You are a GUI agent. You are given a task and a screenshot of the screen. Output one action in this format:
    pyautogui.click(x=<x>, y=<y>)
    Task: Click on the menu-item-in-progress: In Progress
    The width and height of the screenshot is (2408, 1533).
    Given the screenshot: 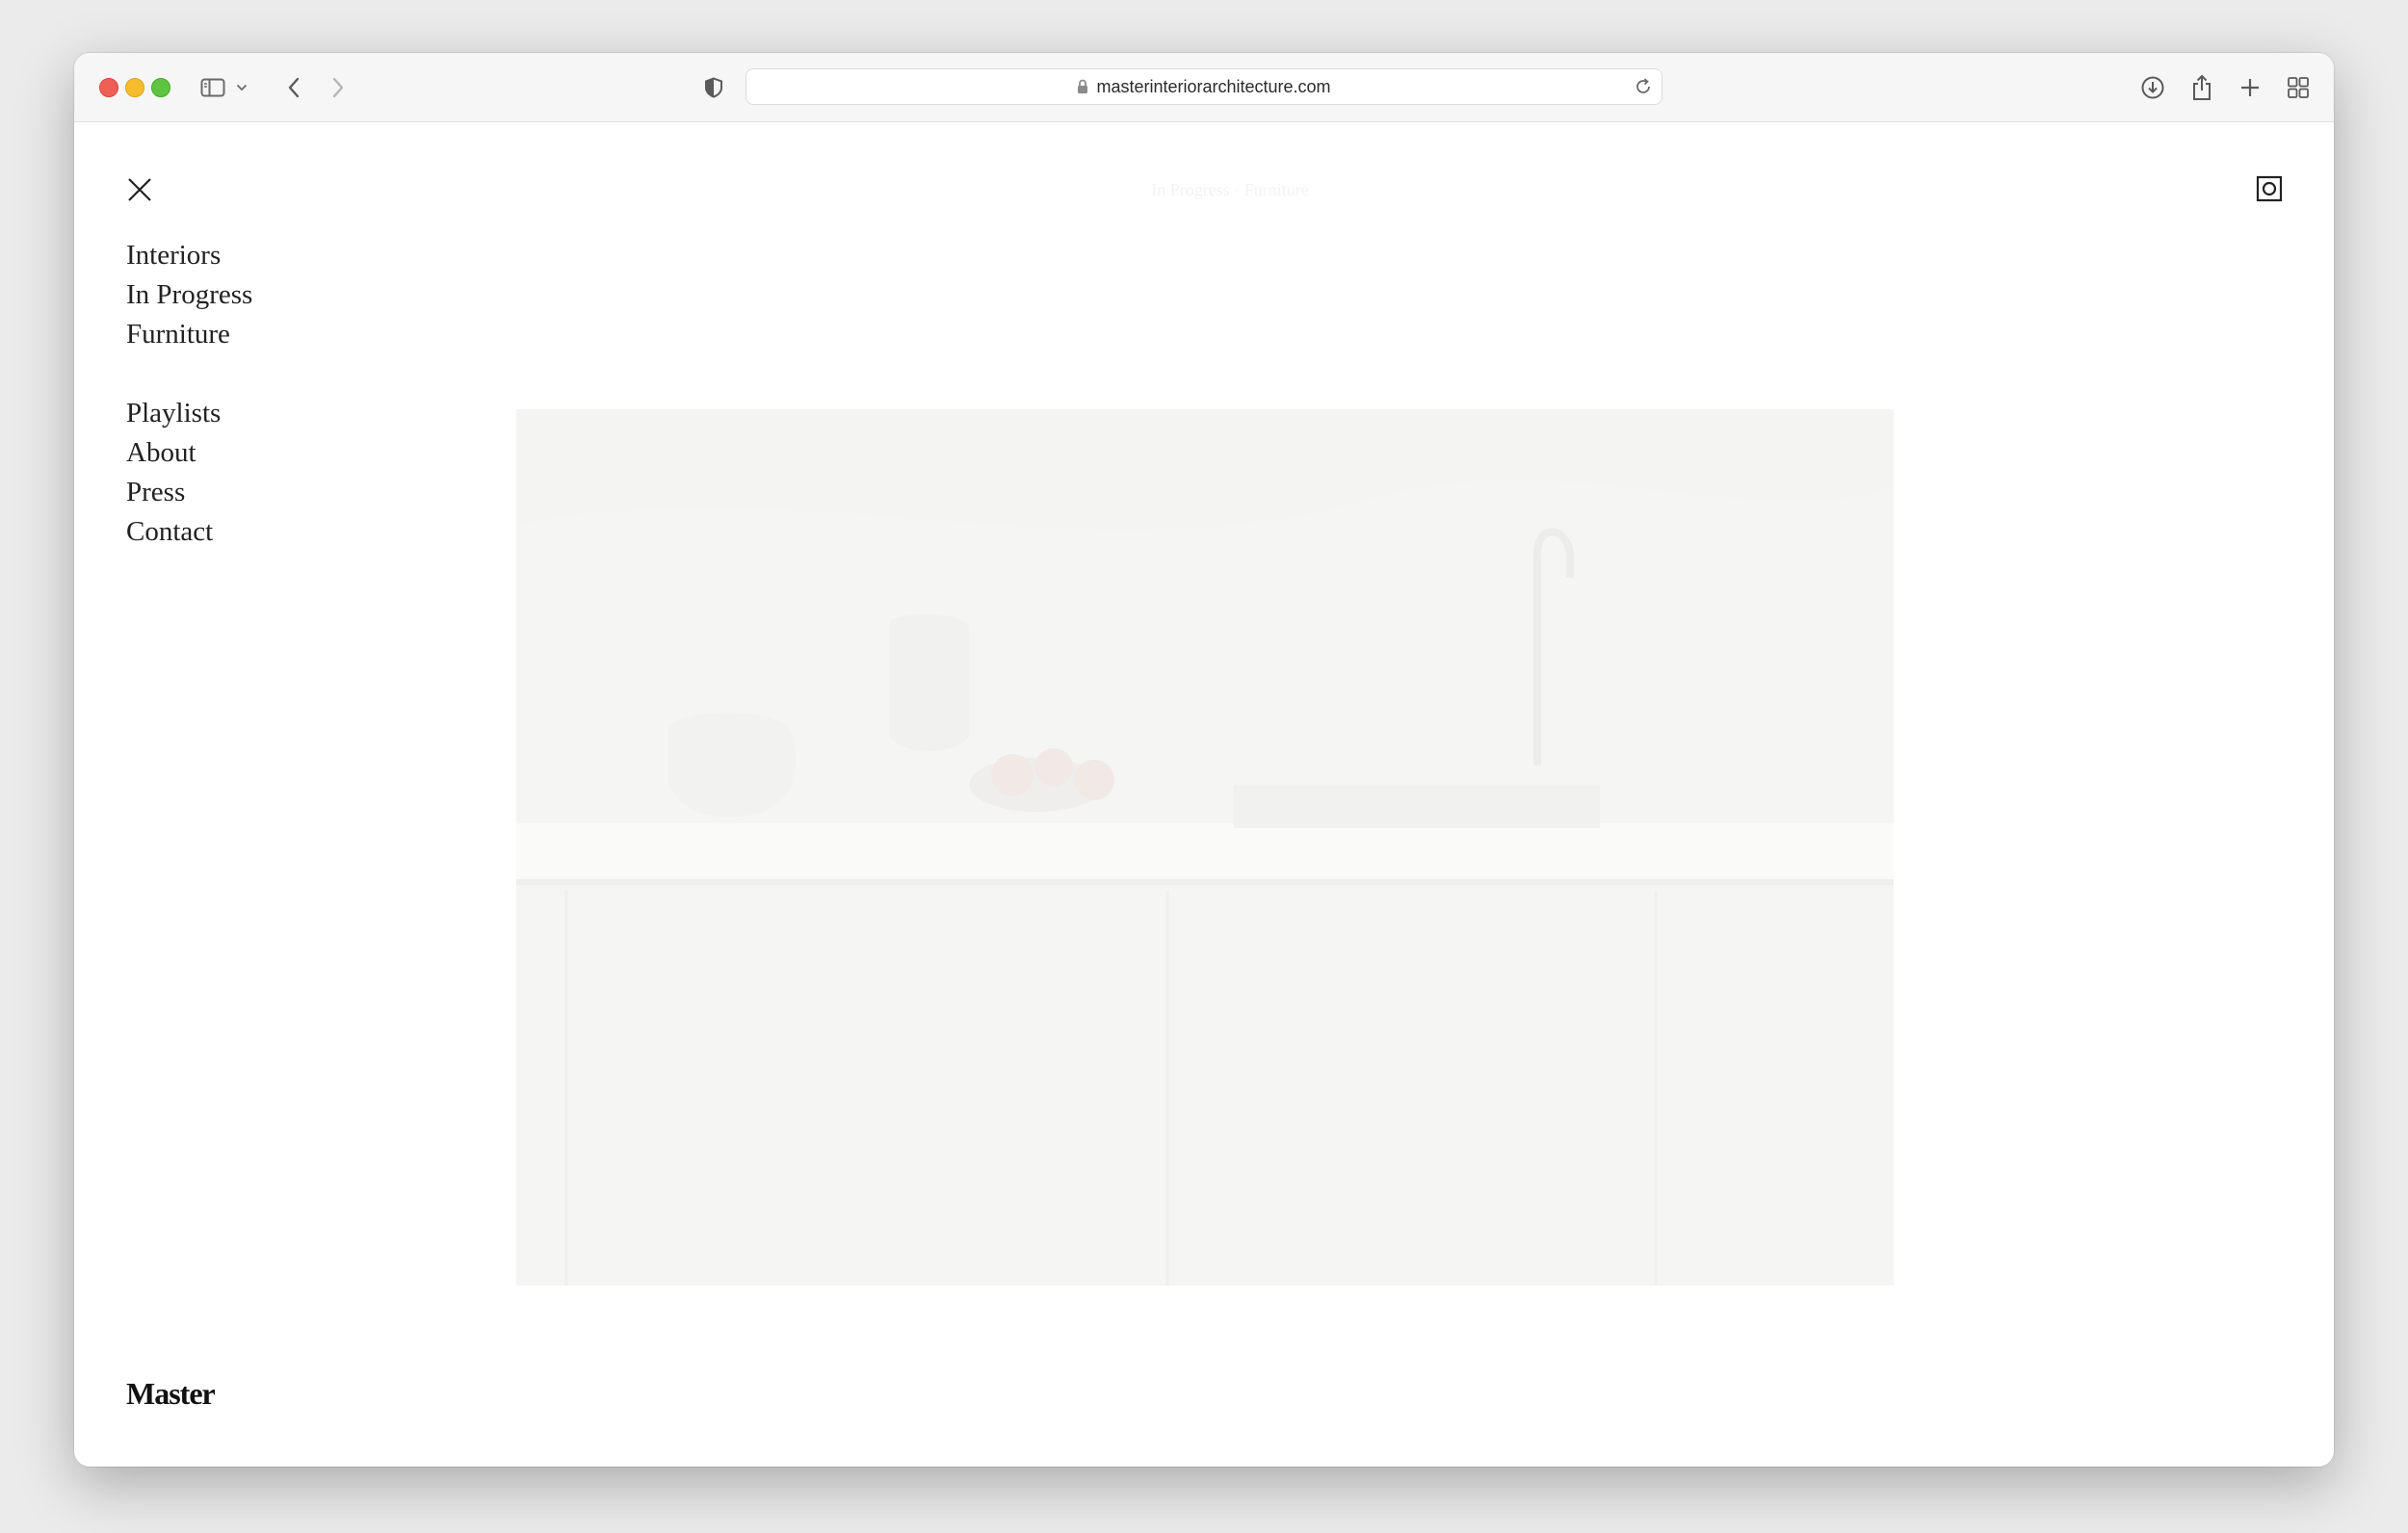 What is the action you would take?
    pyautogui.click(x=189, y=295)
    